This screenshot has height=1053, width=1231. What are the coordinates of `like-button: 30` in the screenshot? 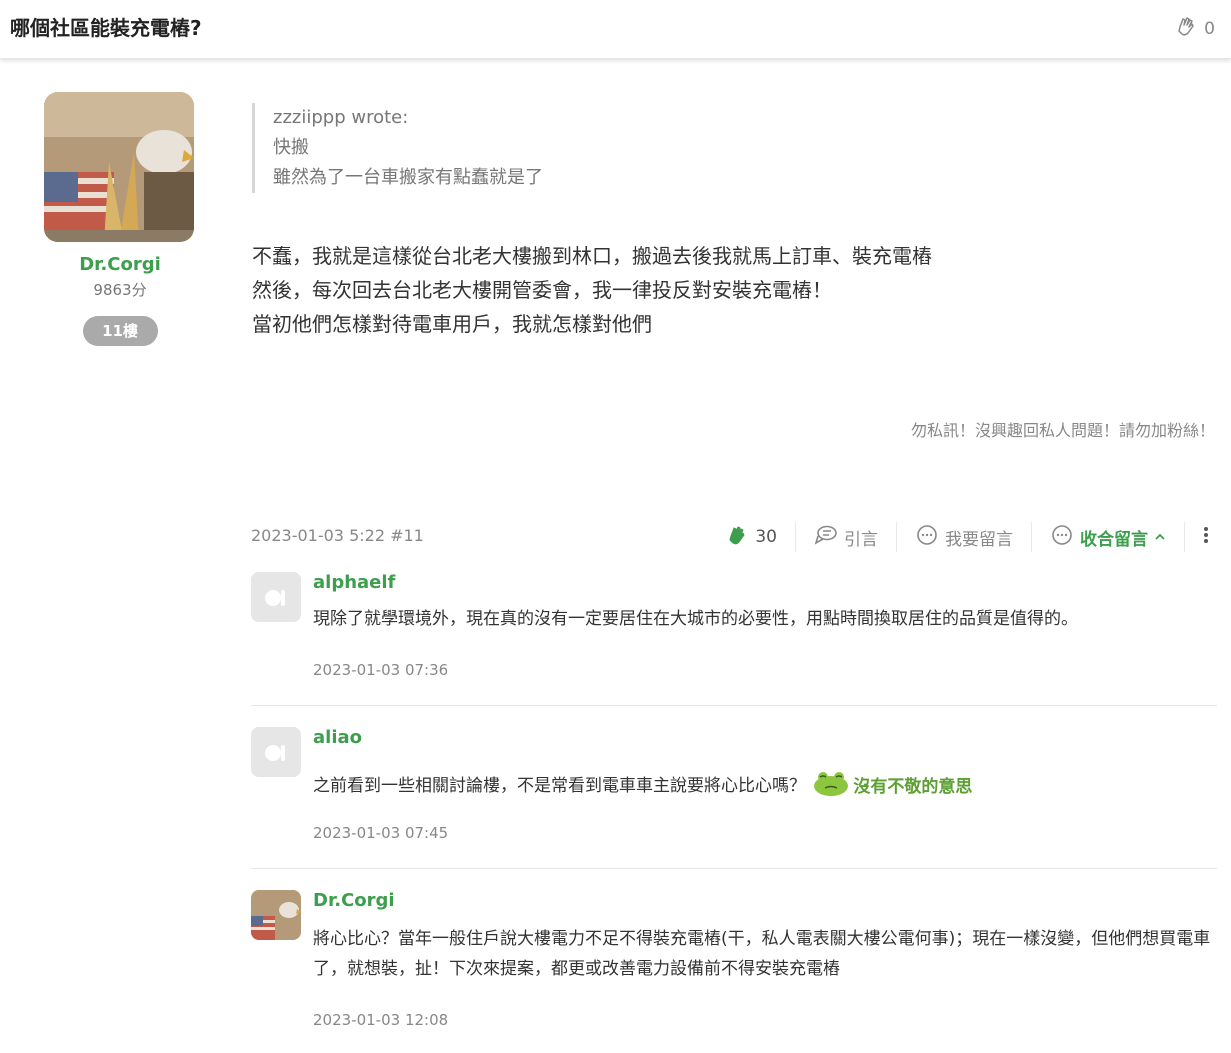 It's located at (751, 537).